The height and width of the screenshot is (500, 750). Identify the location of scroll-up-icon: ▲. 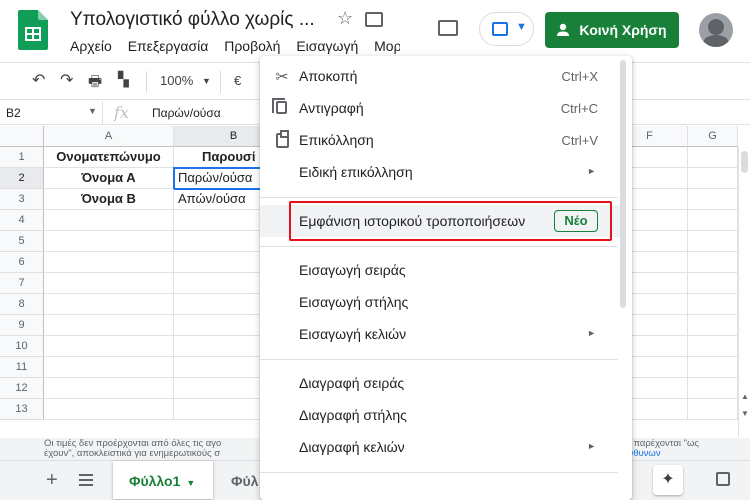
(745, 396).